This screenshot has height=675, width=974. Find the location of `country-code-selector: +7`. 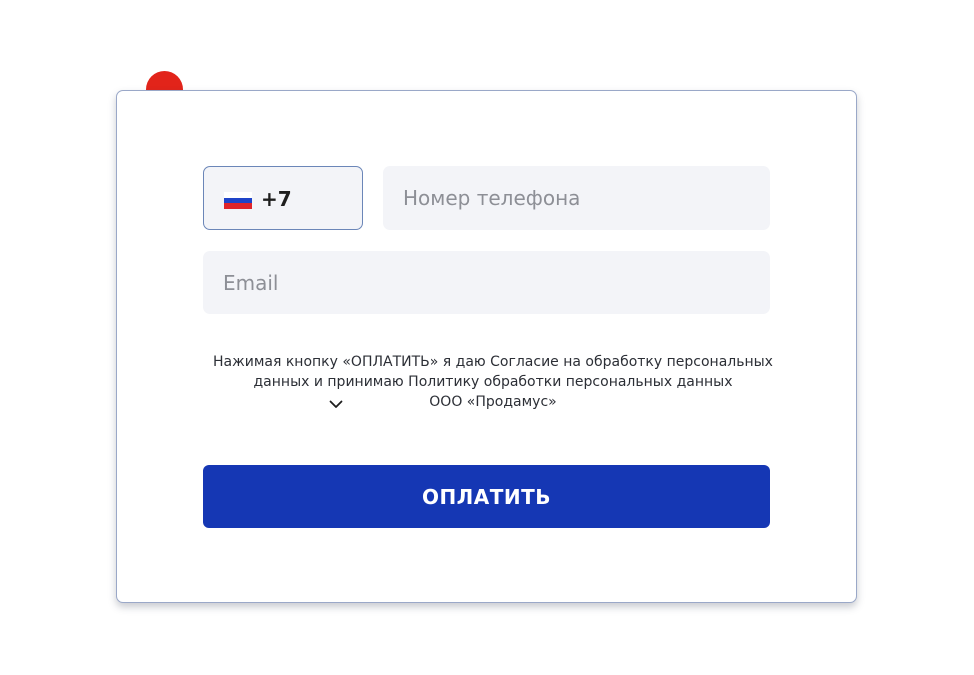

country-code-selector: +7 is located at coordinates (283, 198).